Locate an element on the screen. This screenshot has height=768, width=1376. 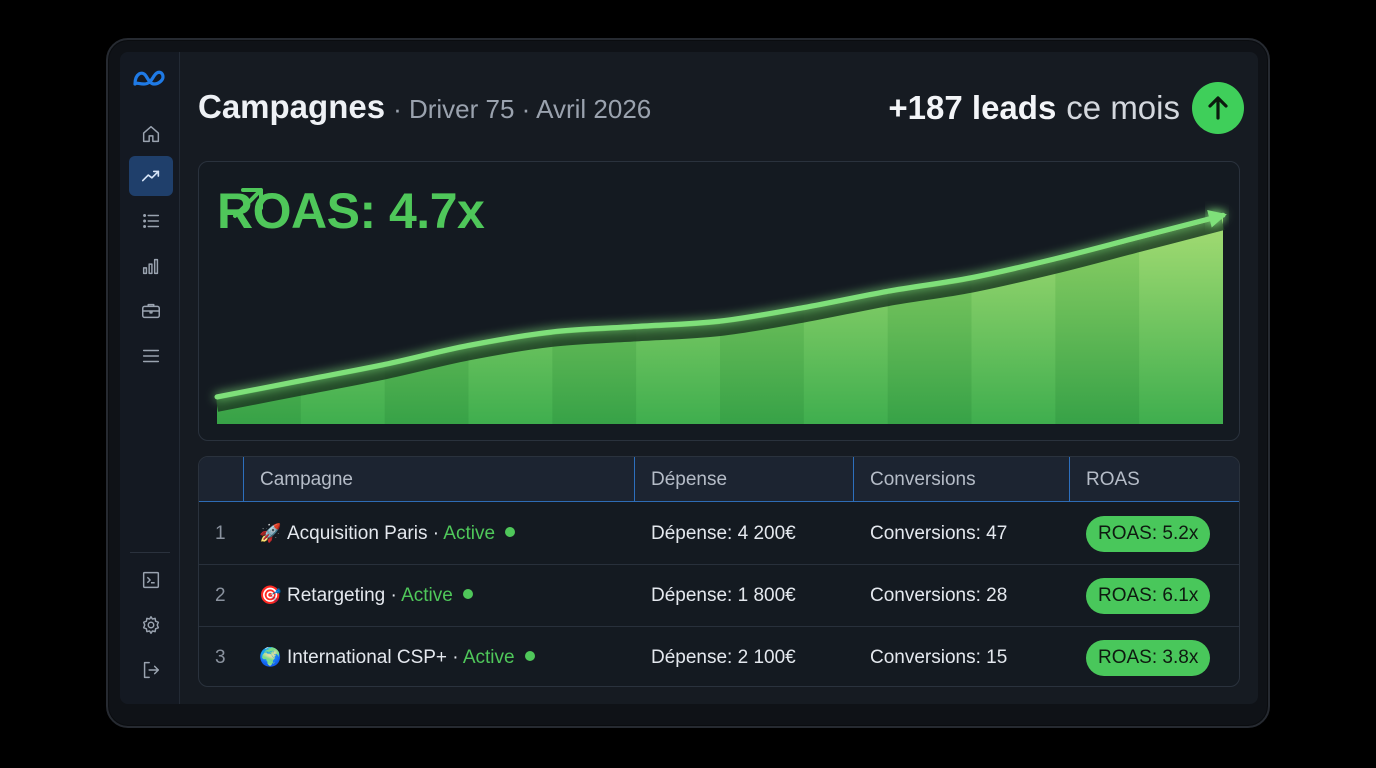
nav-business is located at coordinates (151, 311).